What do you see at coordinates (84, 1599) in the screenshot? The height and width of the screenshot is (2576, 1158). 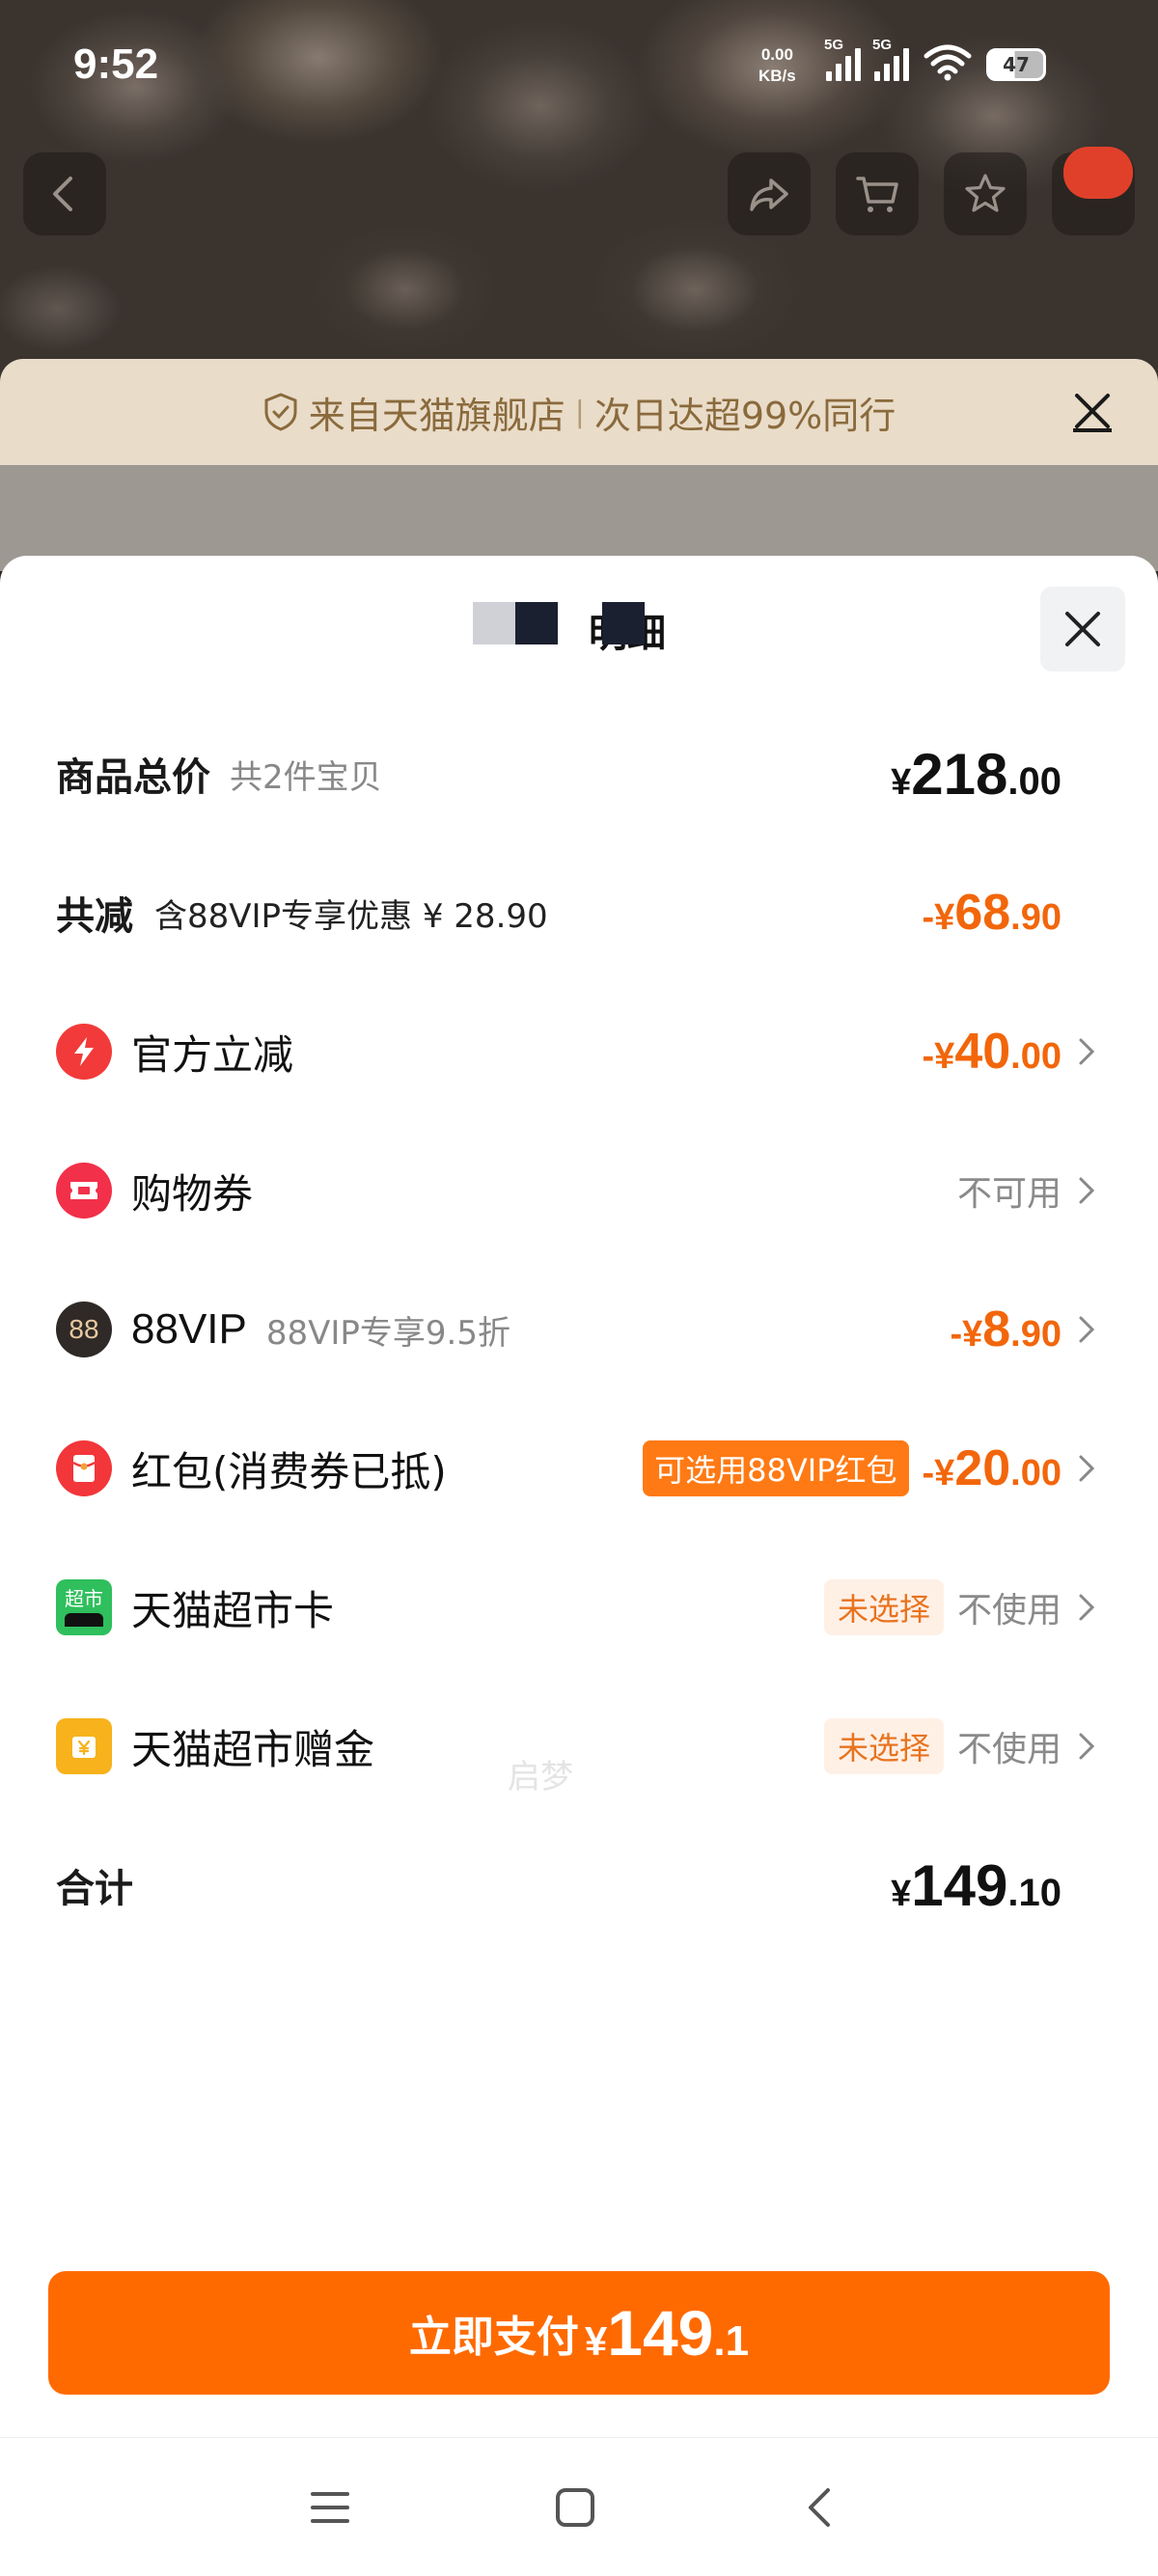 I see `market-card-icon-text: 超市` at bounding box center [84, 1599].